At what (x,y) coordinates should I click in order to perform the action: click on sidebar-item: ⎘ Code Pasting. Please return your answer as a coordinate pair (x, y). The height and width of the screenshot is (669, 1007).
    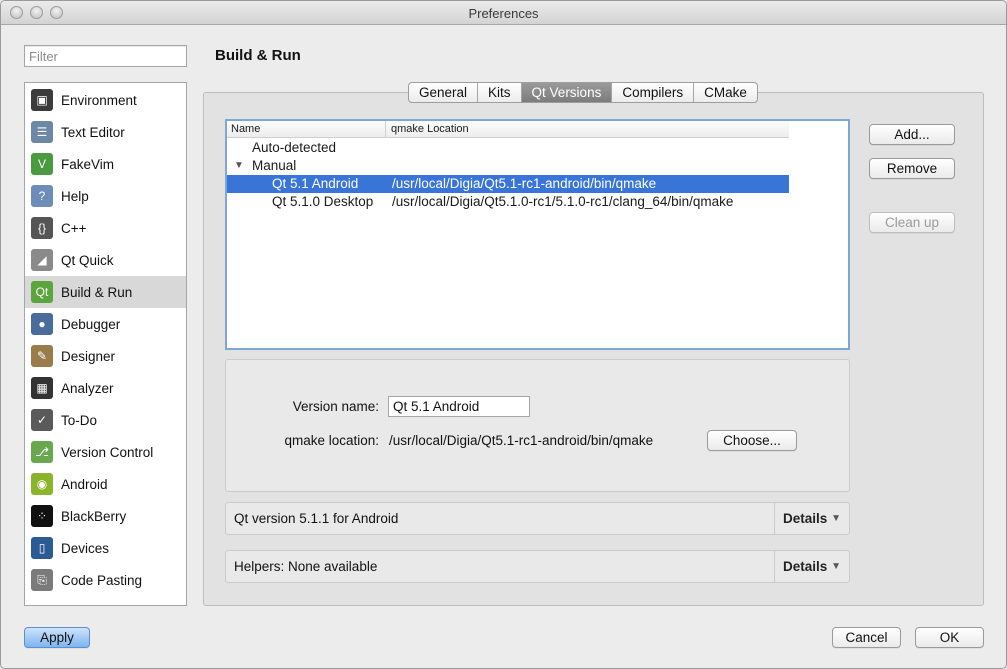
    Looking at the image, I should click on (105, 580).